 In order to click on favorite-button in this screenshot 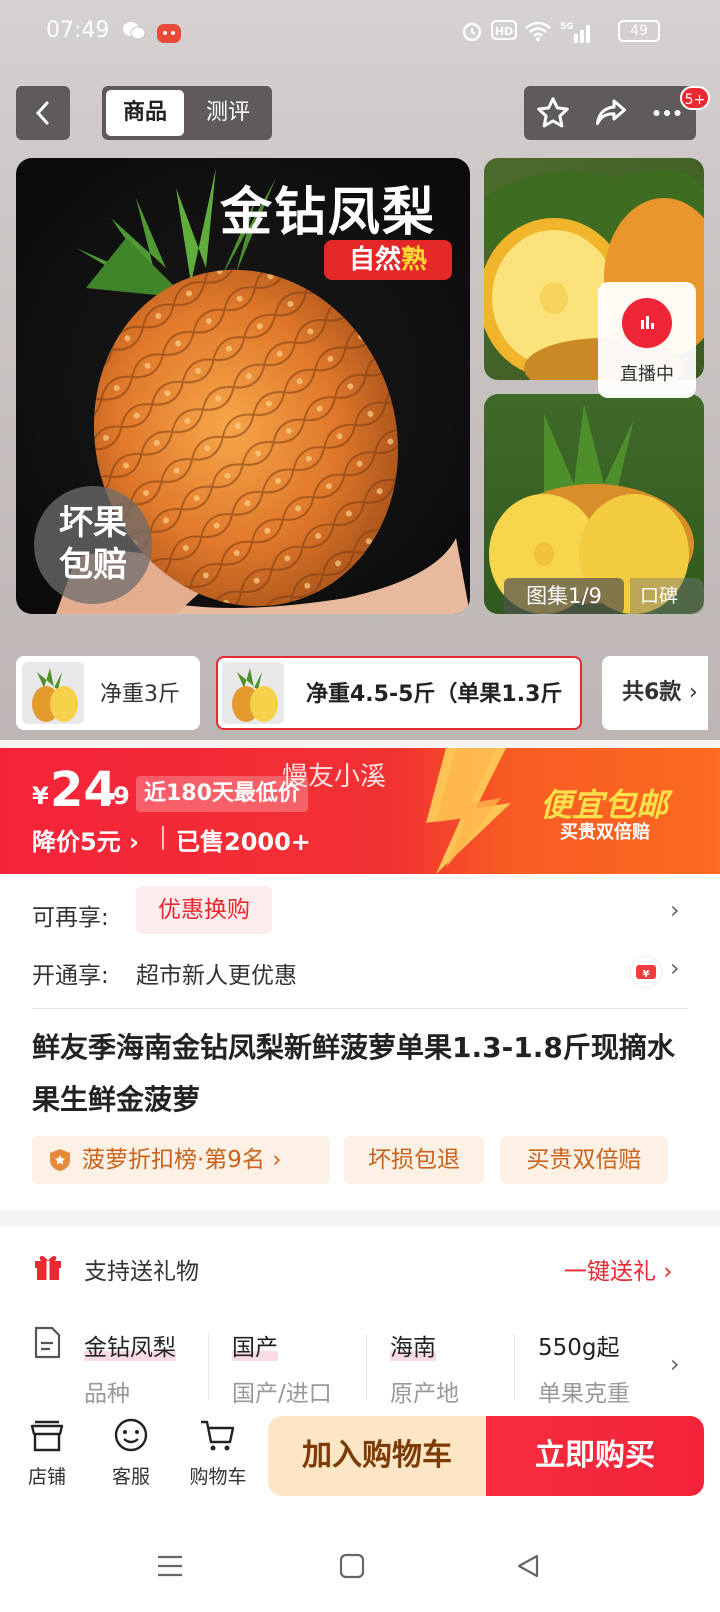, I will do `click(553, 113)`.